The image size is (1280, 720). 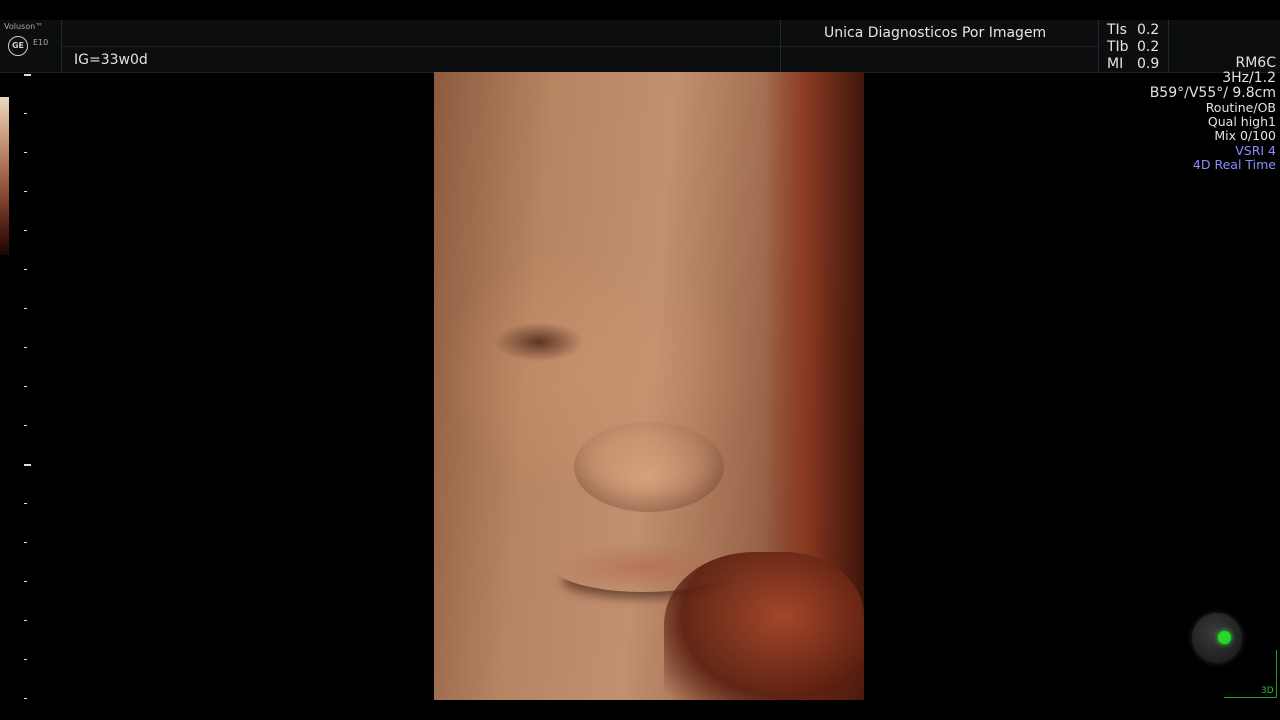 What do you see at coordinates (18, 46) in the screenshot?
I see `ge-logo-icon: GE` at bounding box center [18, 46].